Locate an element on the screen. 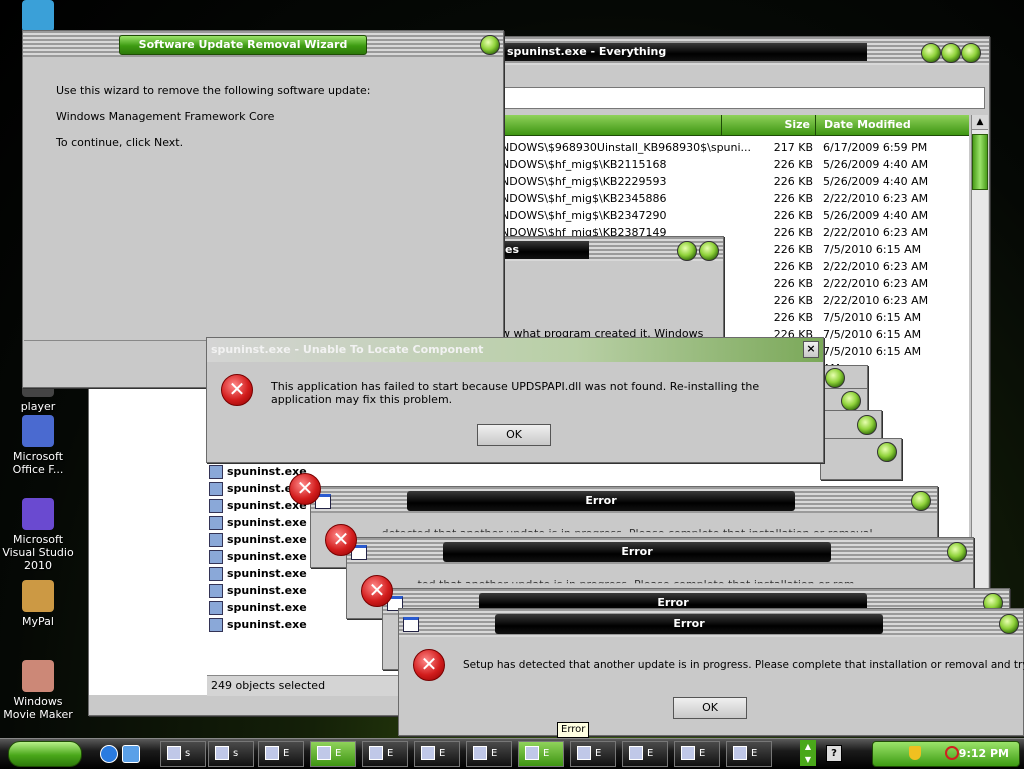 This screenshot has height=769, width=1024. ok-label: OK is located at coordinates (514, 434).